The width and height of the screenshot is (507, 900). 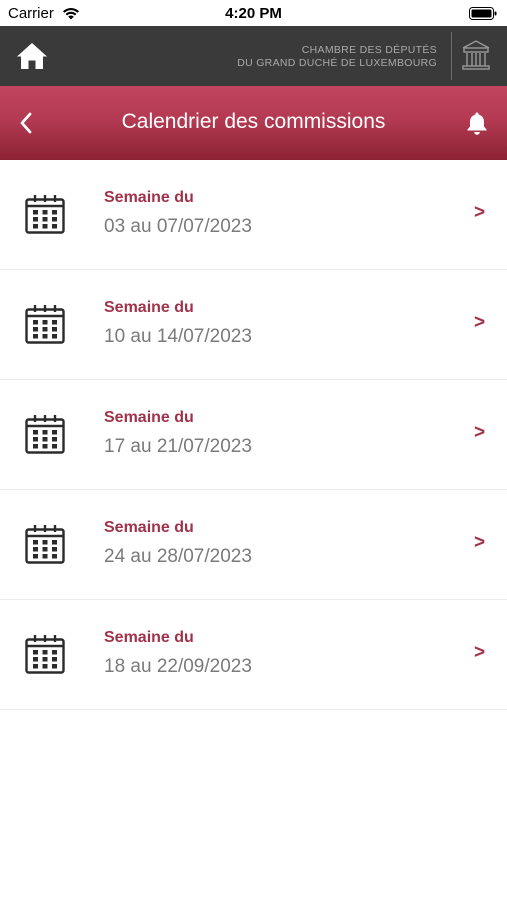 I want to click on page-title: Calendrier des commissions, so click(x=253, y=121).